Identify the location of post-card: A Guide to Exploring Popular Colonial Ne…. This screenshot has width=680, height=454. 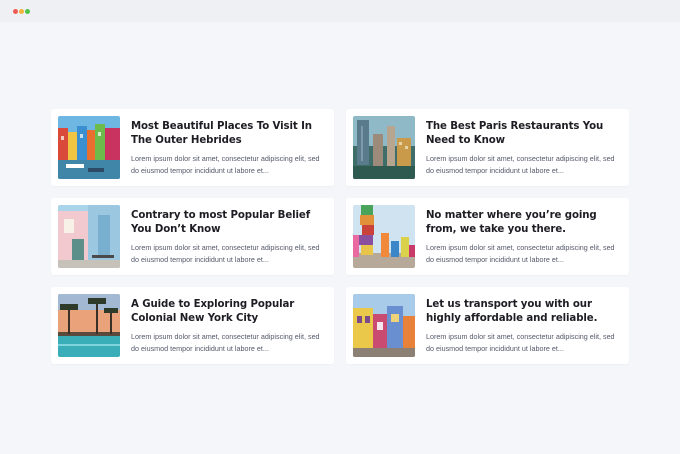
(192, 325).